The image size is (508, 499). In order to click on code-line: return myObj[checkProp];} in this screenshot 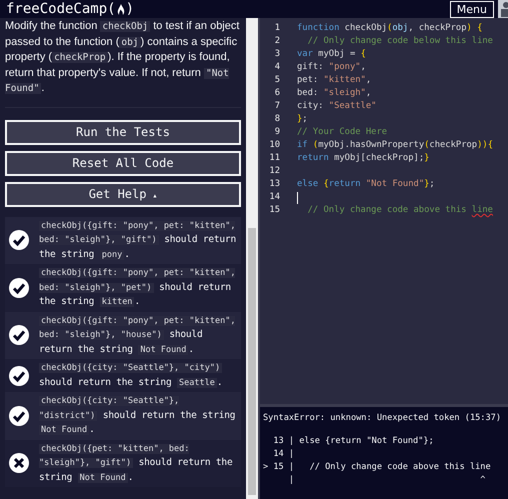, I will do `click(363, 158)`.